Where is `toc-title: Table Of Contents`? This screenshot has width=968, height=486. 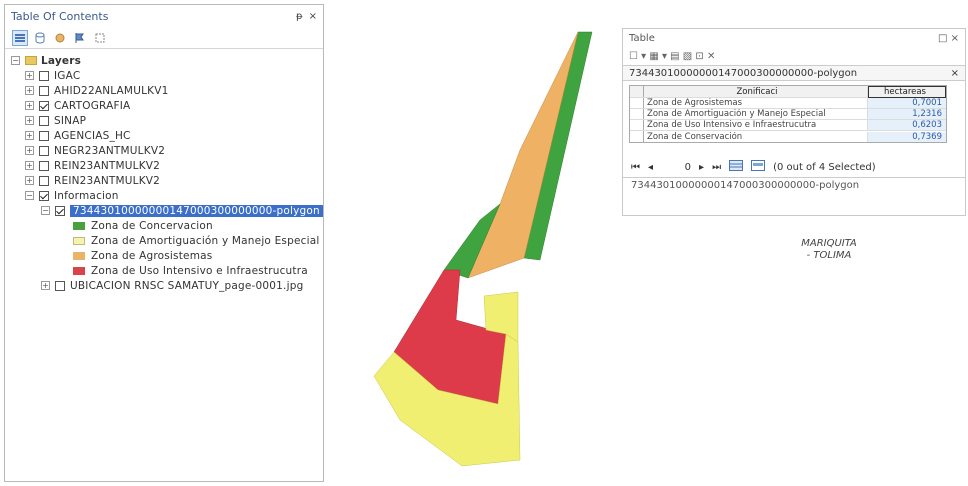 toc-title: Table Of Contents is located at coordinates (60, 16).